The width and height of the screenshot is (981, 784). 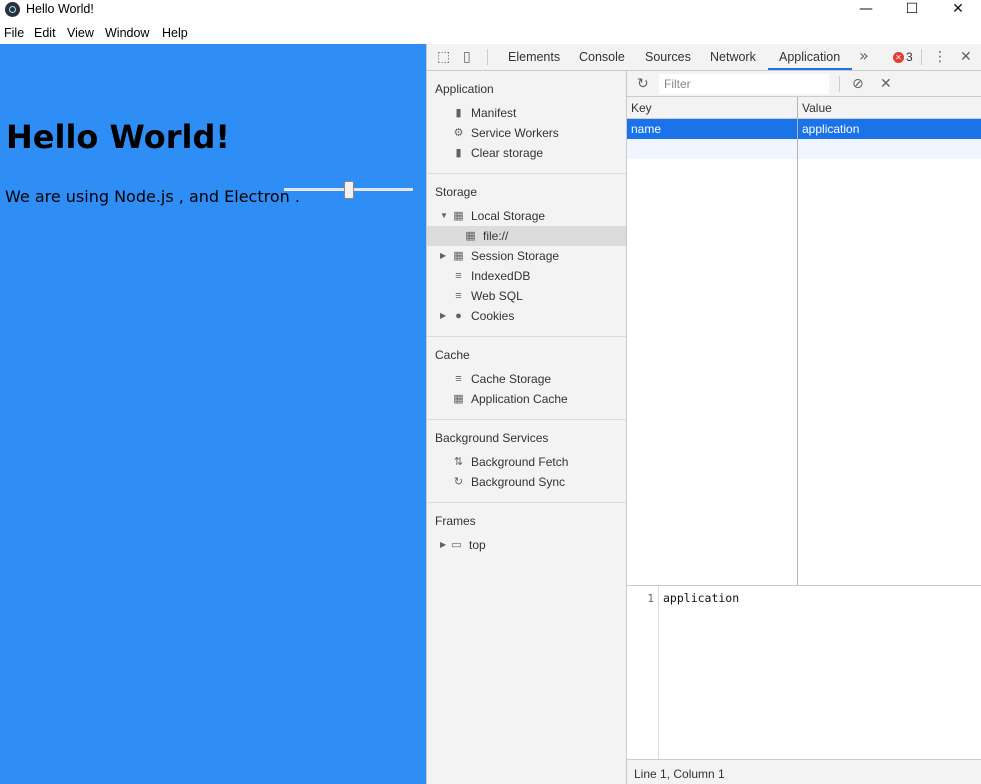 I want to click on devtools-menu-icon: ⋮, so click(x=940, y=57).